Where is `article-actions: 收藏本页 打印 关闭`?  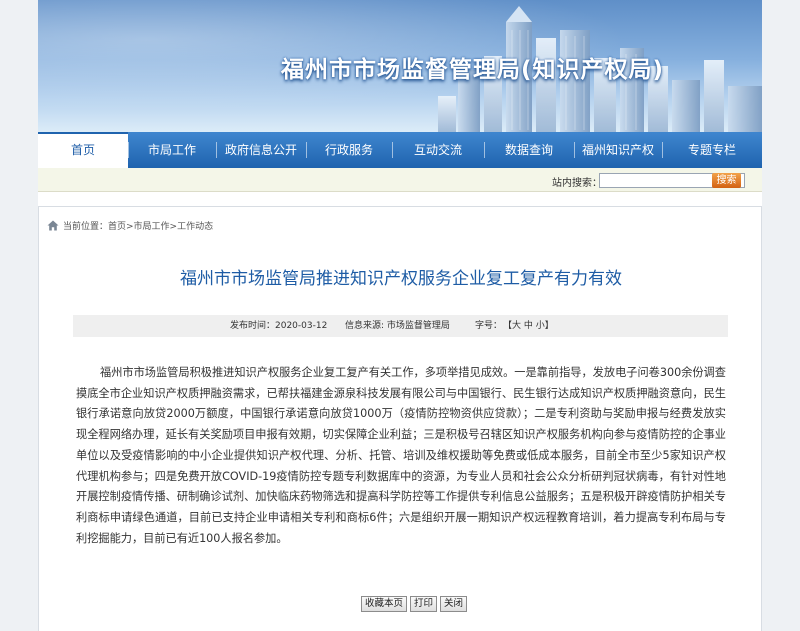 article-actions: 收藏本页 打印 关闭 is located at coordinates (414, 604).